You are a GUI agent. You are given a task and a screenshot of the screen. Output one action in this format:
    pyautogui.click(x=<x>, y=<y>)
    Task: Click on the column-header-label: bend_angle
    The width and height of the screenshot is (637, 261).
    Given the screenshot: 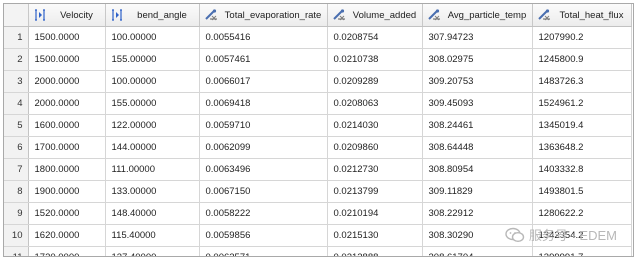 What is the action you would take?
    pyautogui.click(x=162, y=15)
    